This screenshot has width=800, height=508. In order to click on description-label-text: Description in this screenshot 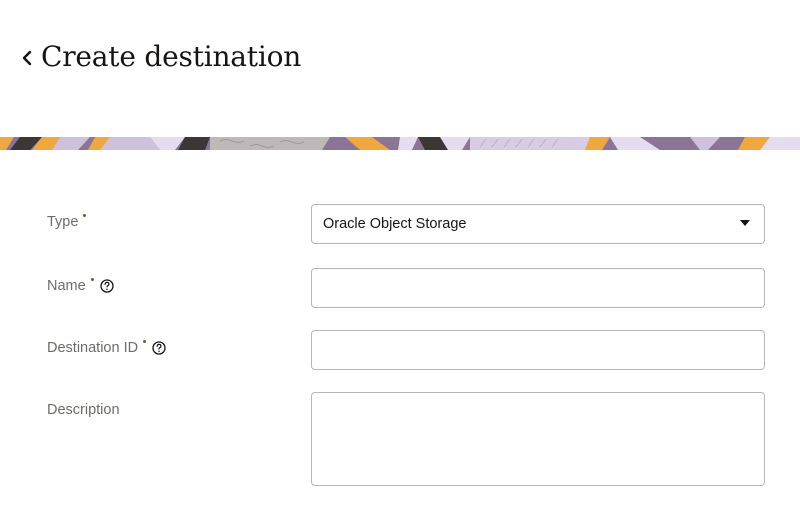, I will do `click(83, 410)`.